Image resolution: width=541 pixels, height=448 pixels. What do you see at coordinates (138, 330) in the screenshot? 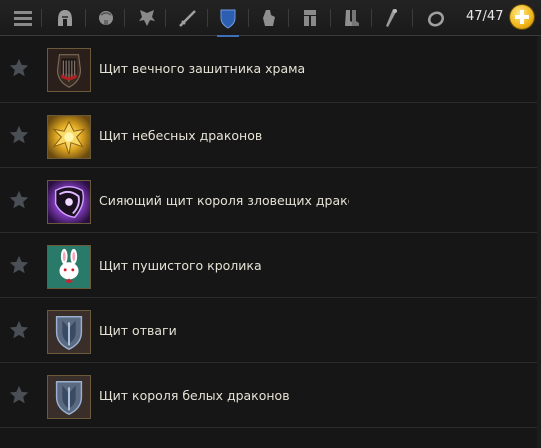
I see `item-name: Щит отваги` at bounding box center [138, 330].